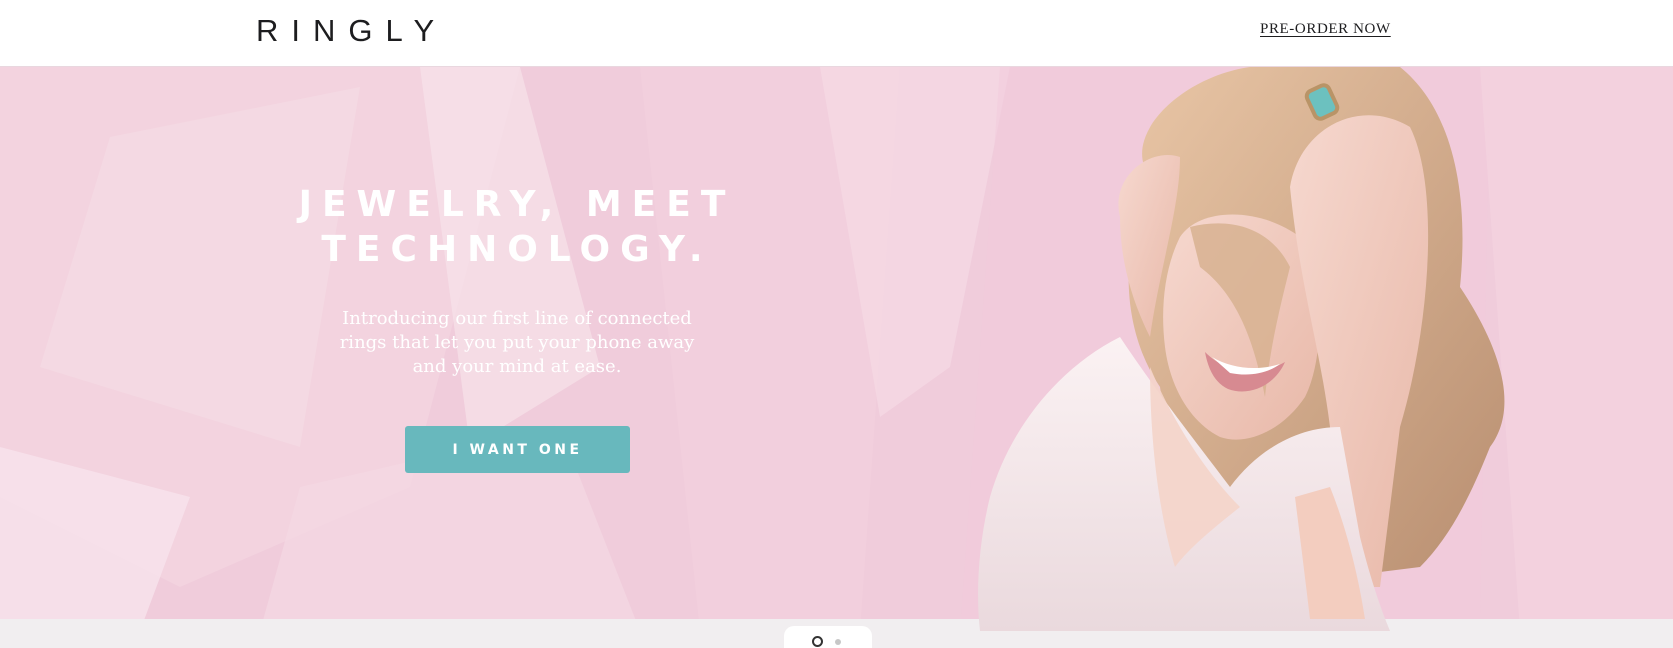 This screenshot has height=648, width=1673. What do you see at coordinates (517, 249) in the screenshot?
I see `hero-headline-line-2: TECHNOLOGY.` at bounding box center [517, 249].